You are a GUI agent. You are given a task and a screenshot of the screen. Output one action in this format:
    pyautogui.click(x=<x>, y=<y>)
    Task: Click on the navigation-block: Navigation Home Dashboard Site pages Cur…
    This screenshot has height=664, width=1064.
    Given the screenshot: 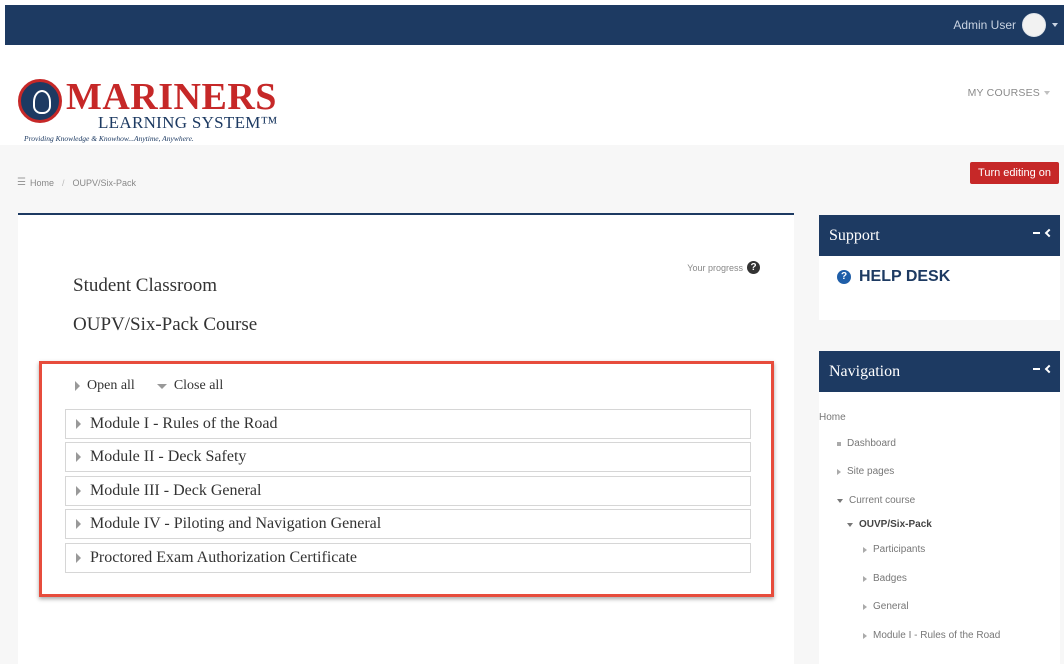 What is the action you would take?
    pyautogui.click(x=939, y=507)
    